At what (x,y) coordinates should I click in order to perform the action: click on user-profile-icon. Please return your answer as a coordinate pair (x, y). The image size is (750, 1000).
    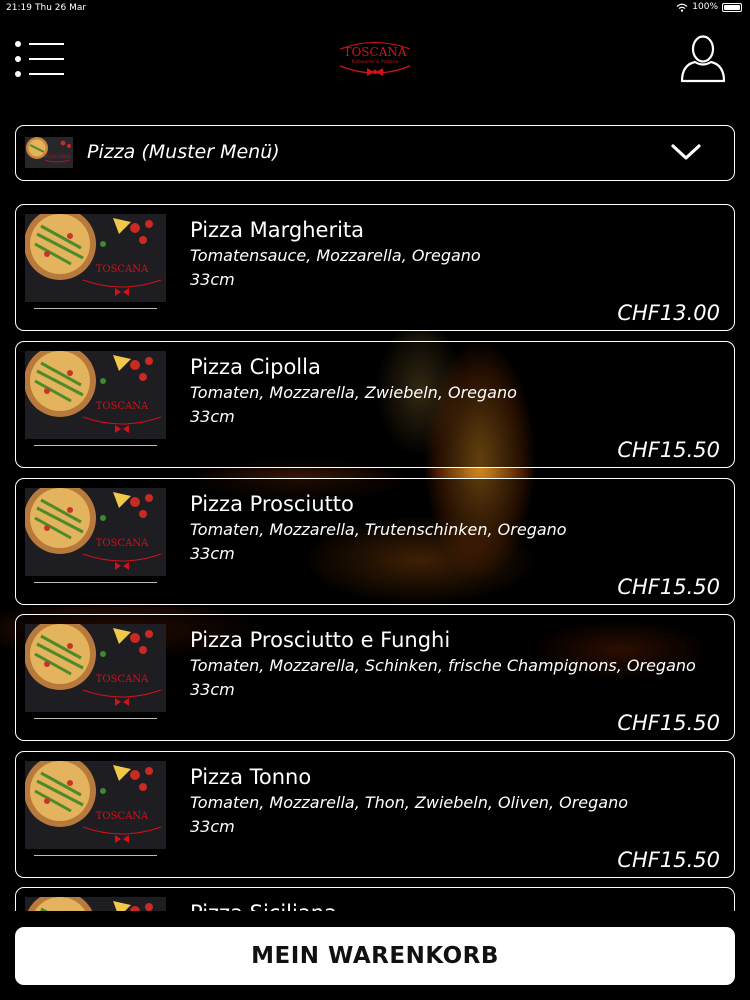
    Looking at the image, I should click on (703, 59).